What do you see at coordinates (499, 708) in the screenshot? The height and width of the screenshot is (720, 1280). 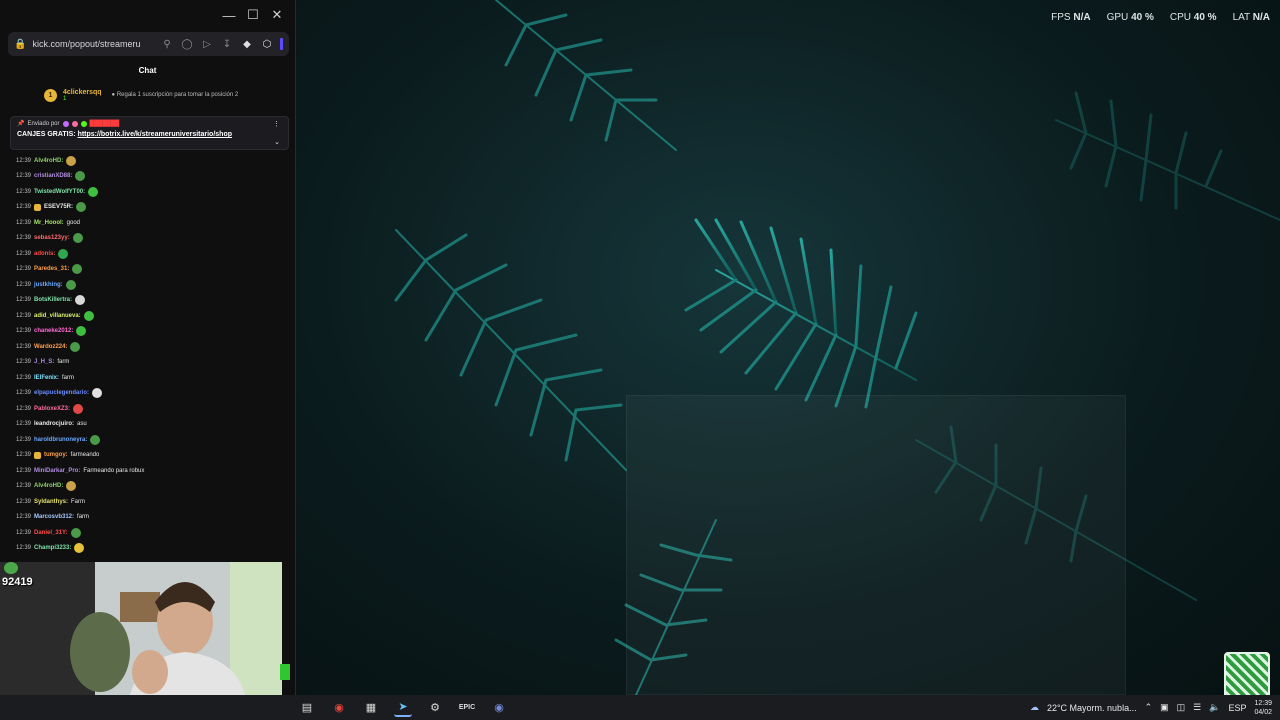 I see `discord-icon: ◉` at bounding box center [499, 708].